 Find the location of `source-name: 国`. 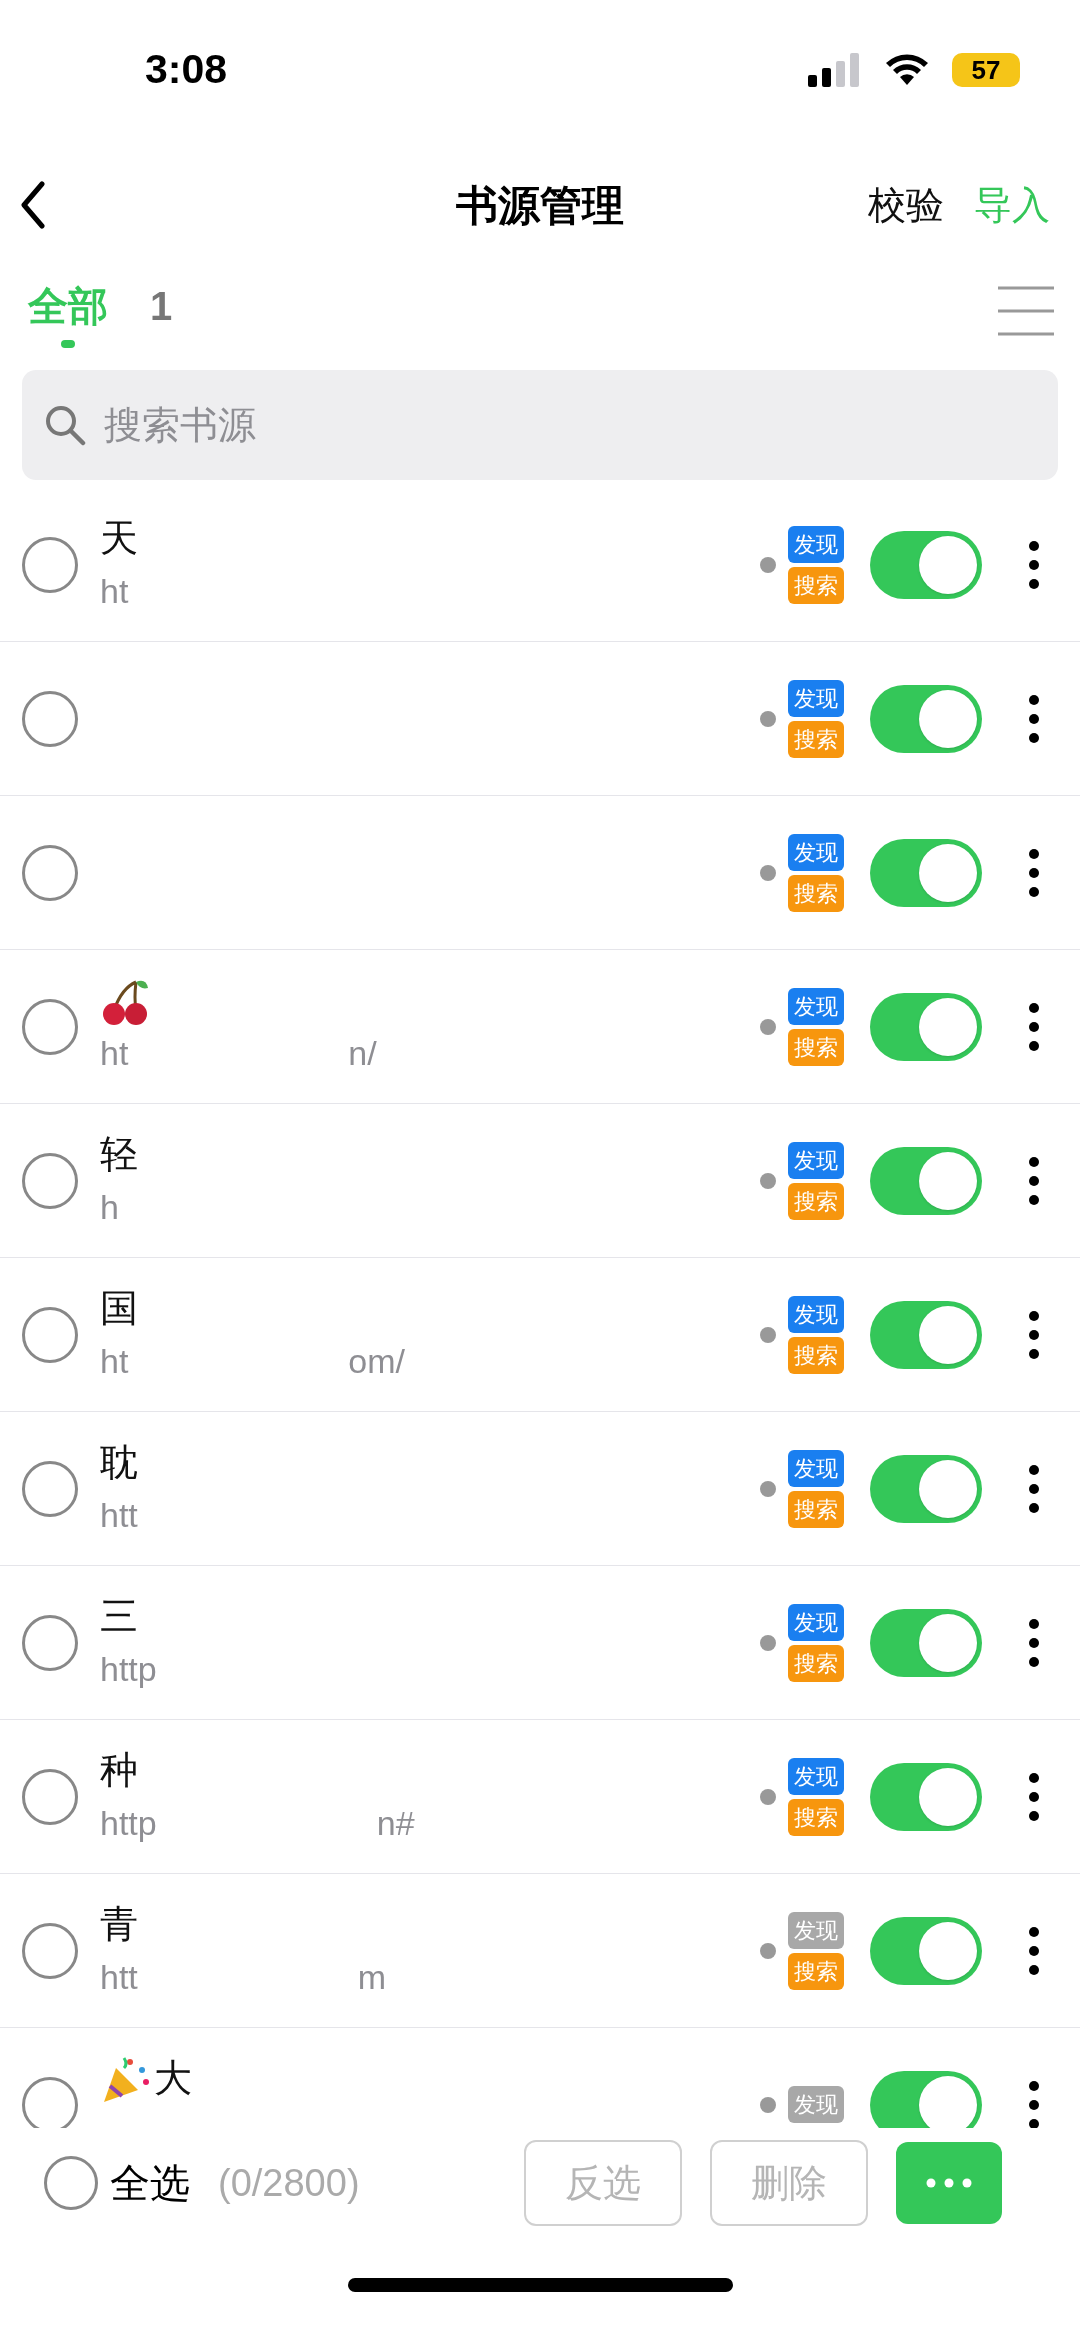

source-name: 国 is located at coordinates (119, 1308).